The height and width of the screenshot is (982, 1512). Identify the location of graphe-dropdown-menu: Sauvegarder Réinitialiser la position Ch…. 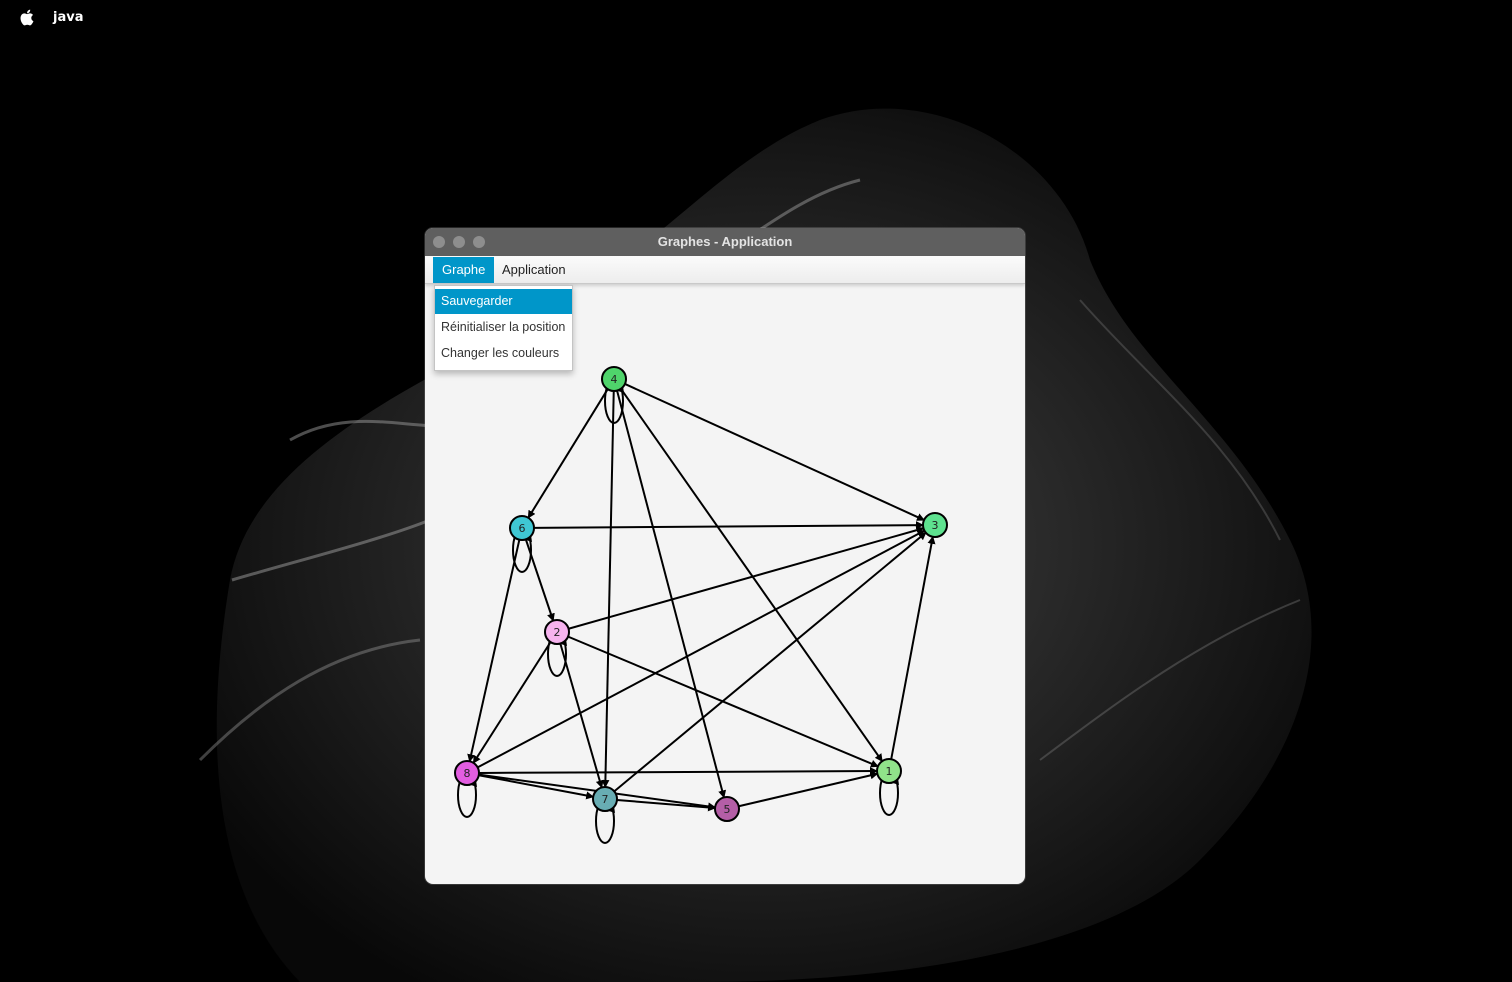
(503, 328).